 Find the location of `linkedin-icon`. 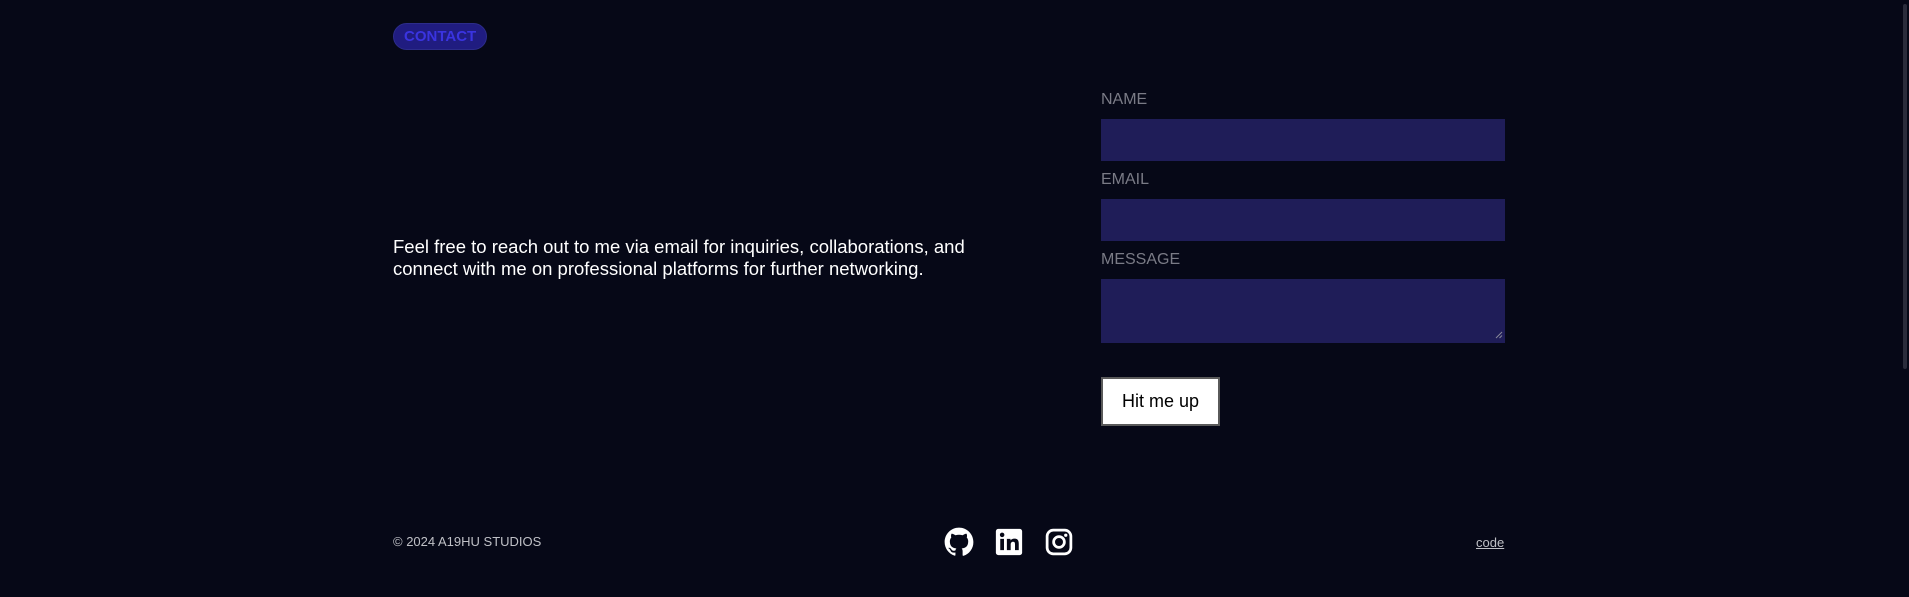

linkedin-icon is located at coordinates (1009, 542).